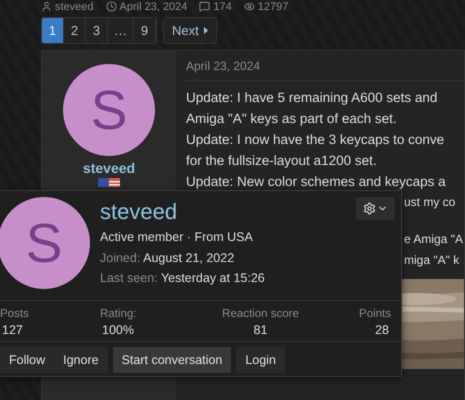  Describe the element at coordinates (375, 314) in the screenshot. I see `stat-label: Points` at that location.